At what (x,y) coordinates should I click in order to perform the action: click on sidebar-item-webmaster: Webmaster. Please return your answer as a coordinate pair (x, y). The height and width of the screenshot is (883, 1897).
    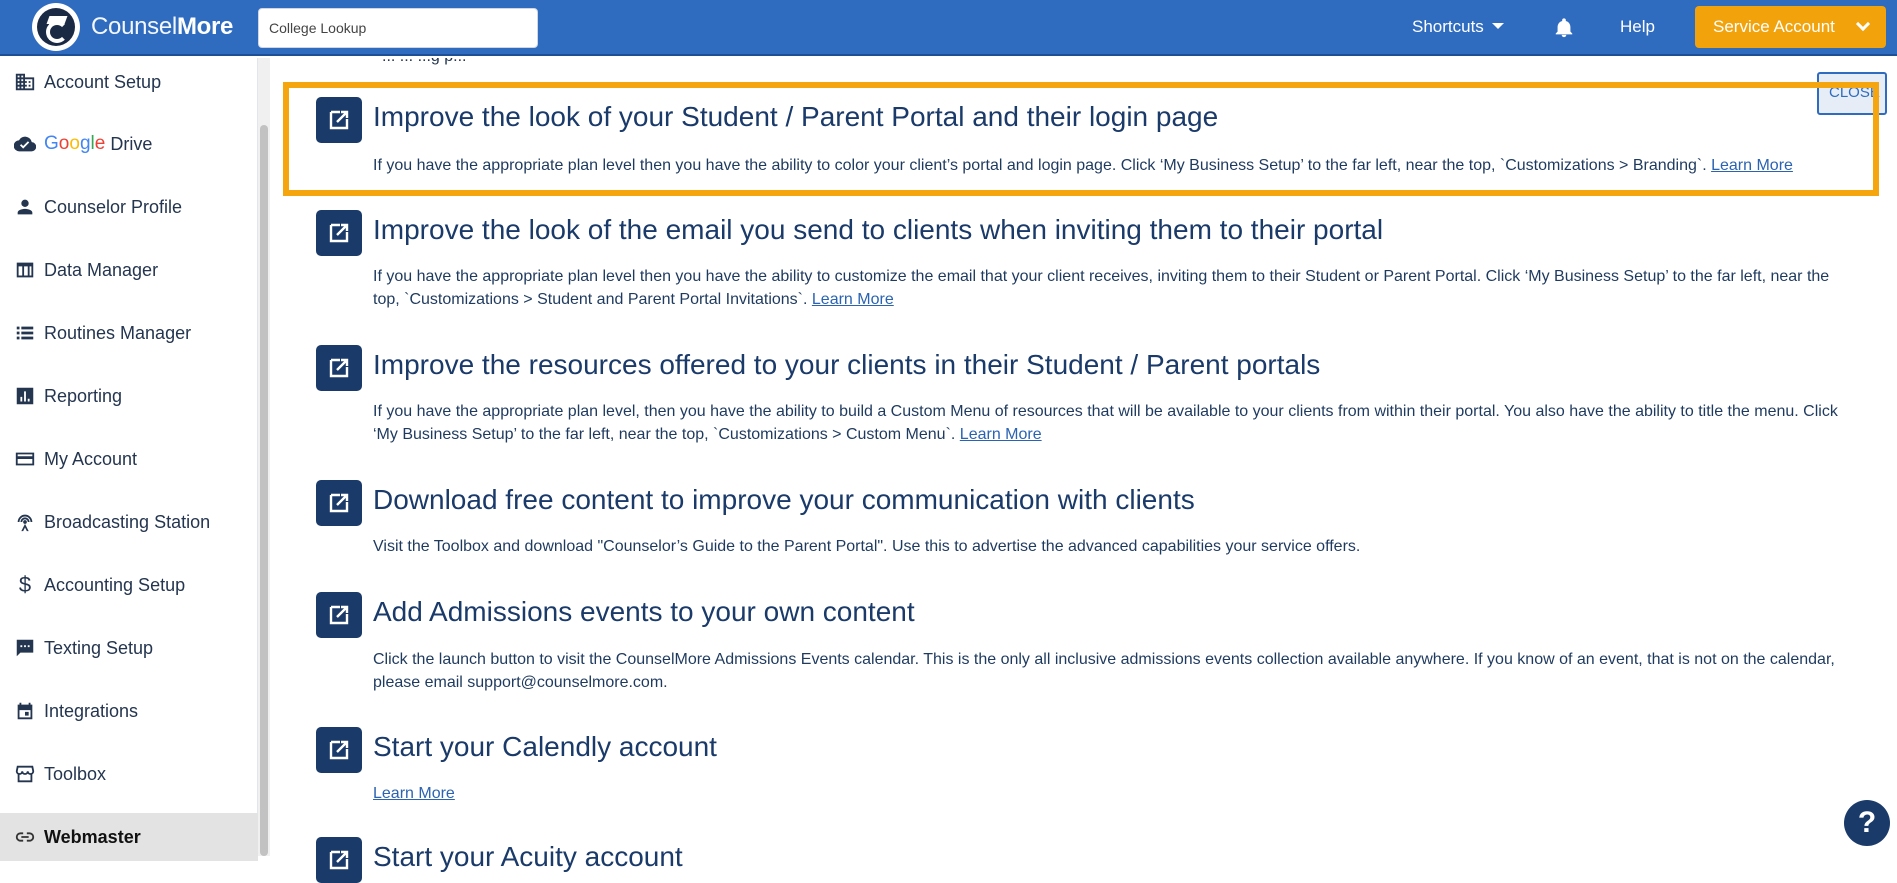
    Looking at the image, I should click on (129, 837).